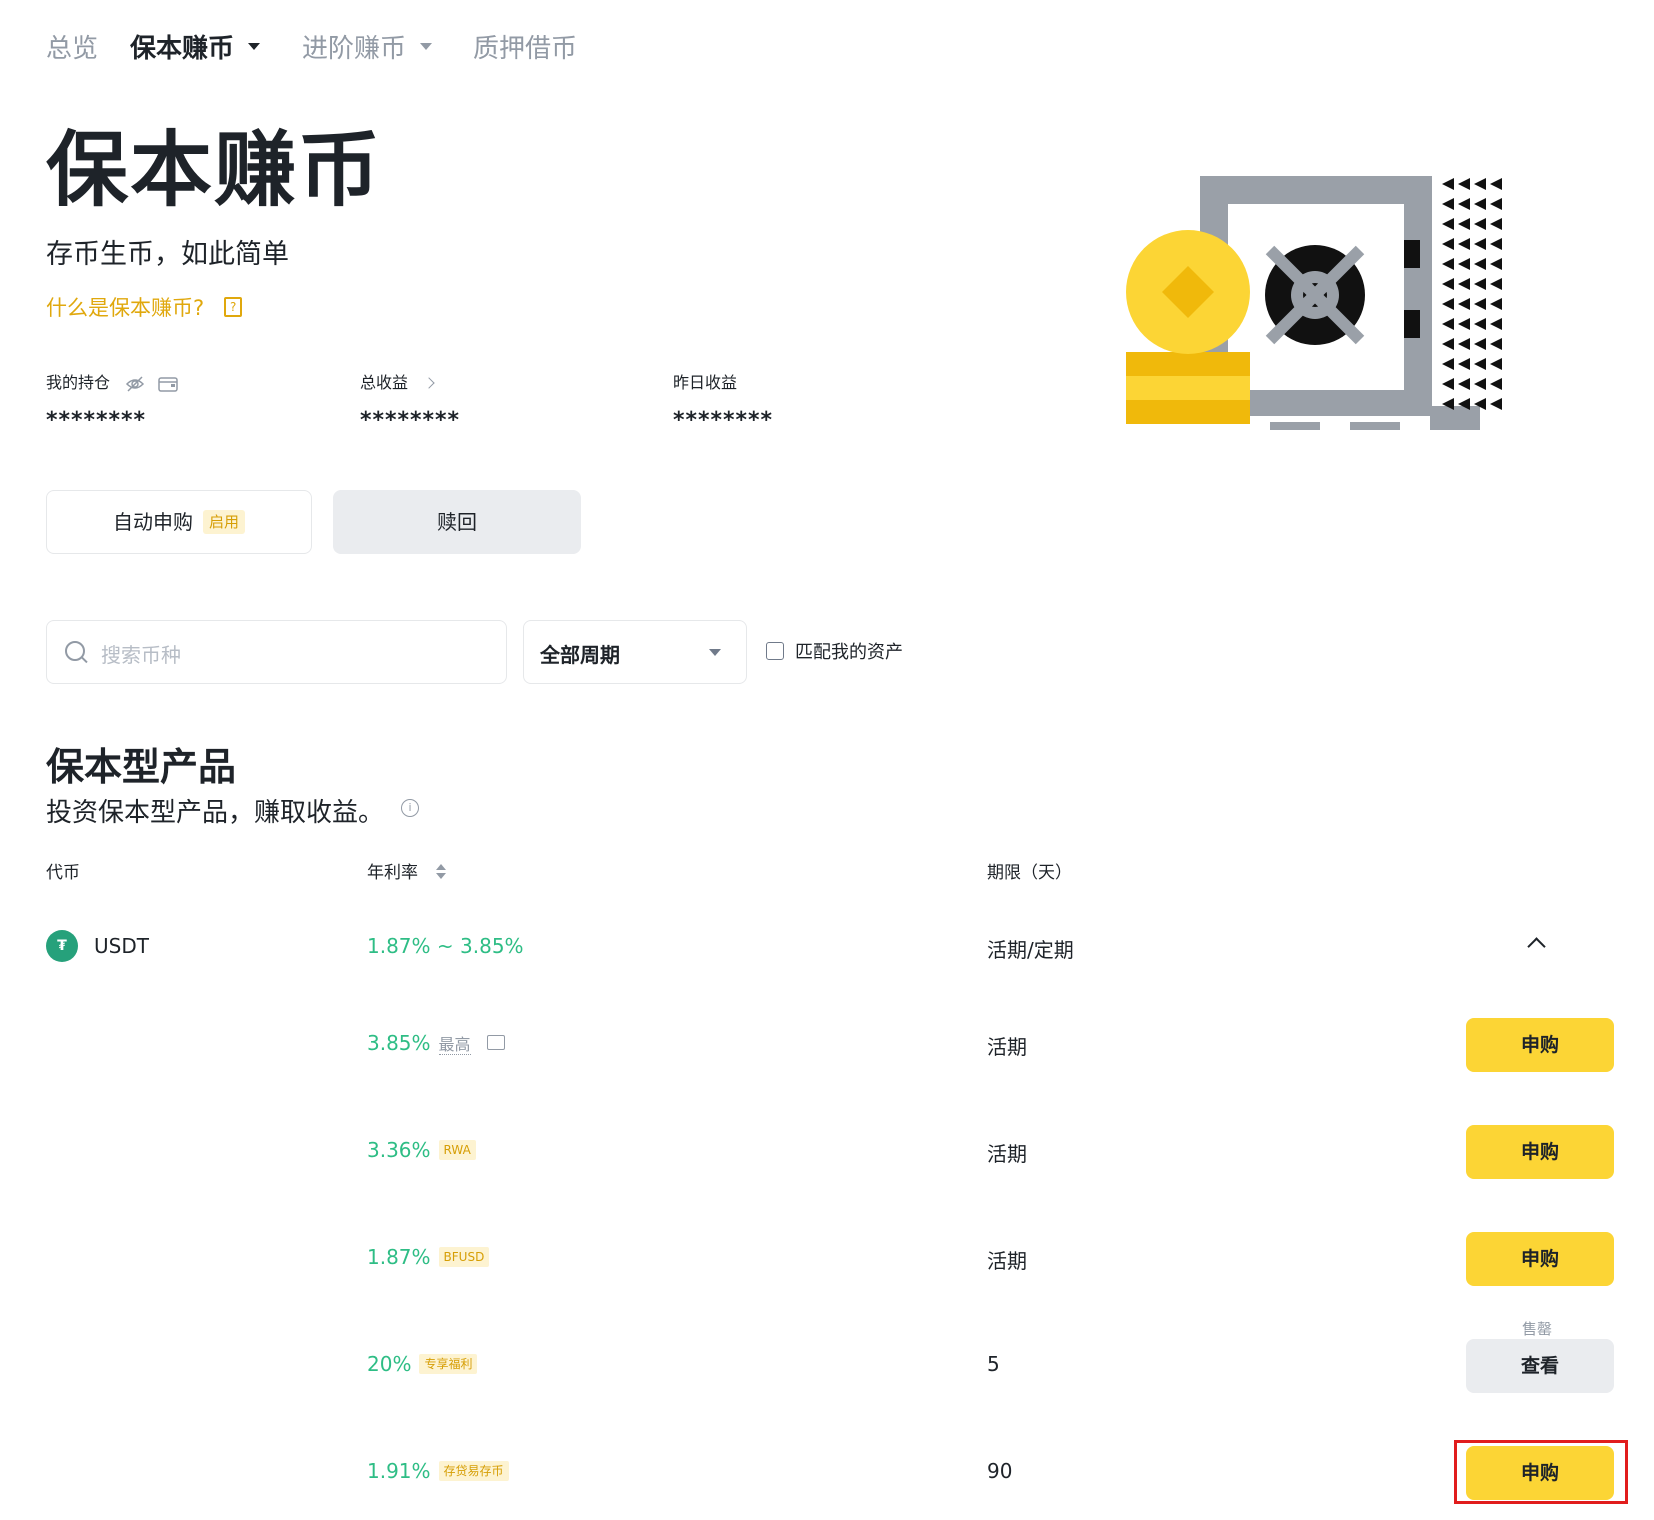  I want to click on nav-simple-earn: 保本赚币, so click(195, 46).